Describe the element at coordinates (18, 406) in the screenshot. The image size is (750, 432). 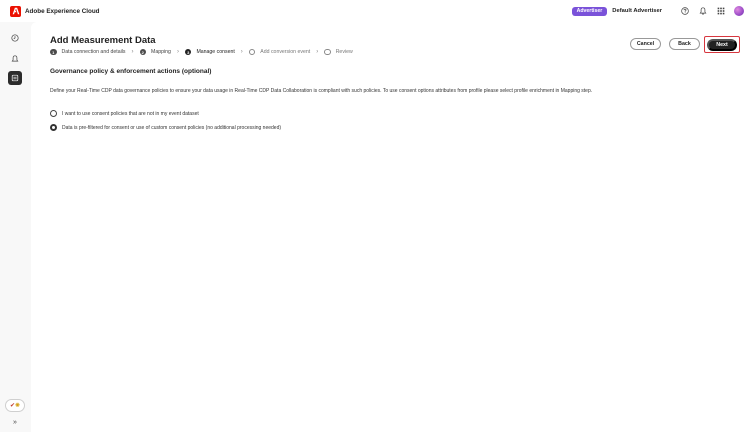
I see `sparkle-icon: ✺` at that location.